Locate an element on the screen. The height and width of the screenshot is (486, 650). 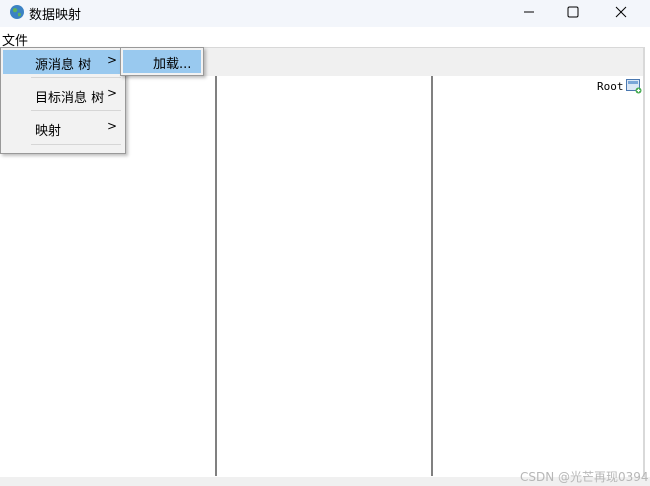
menu-bar: 文件 is located at coordinates (325, 38).